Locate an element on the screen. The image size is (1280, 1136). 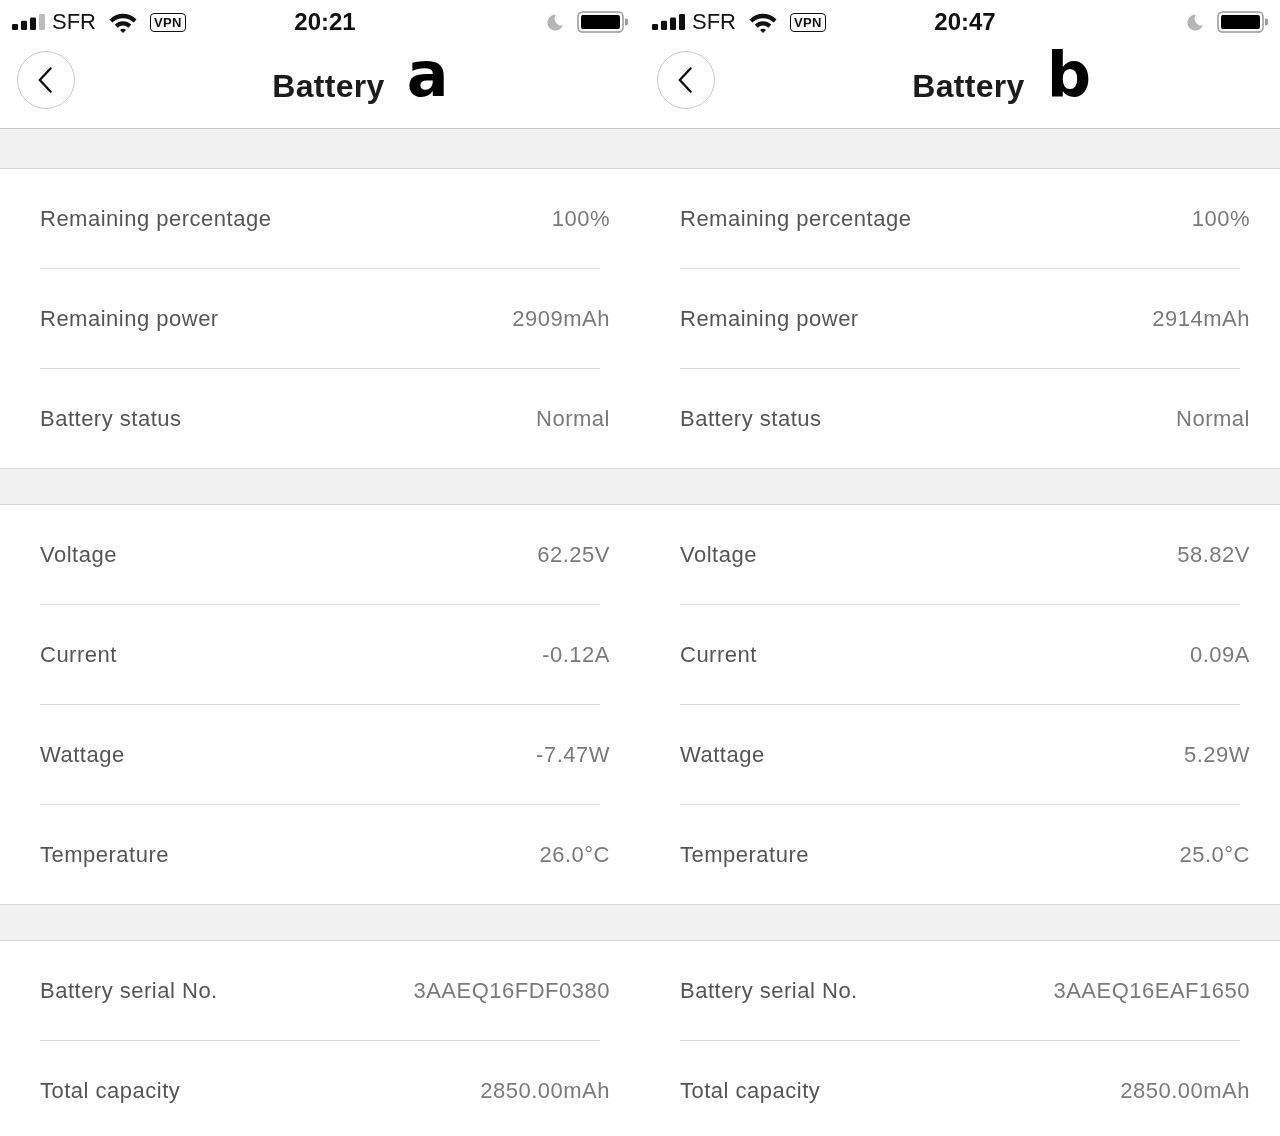
row-value: 25.0°C is located at coordinates (1214, 854).